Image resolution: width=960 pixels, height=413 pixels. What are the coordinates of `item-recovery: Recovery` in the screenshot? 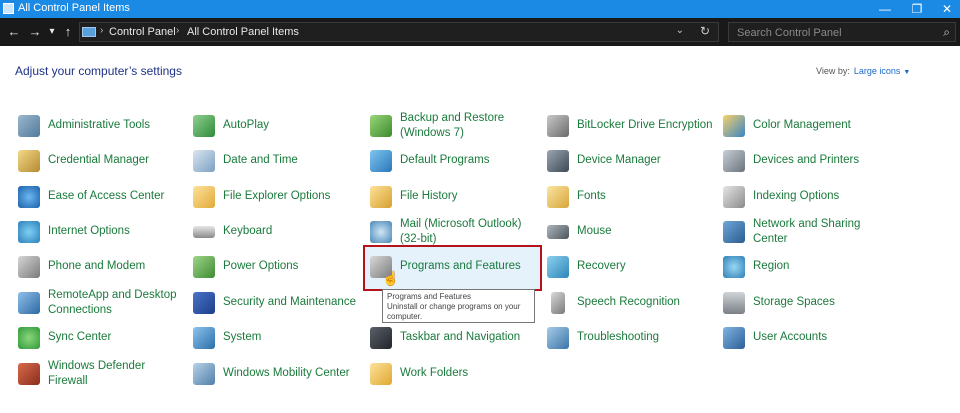 It's located at (634, 269).